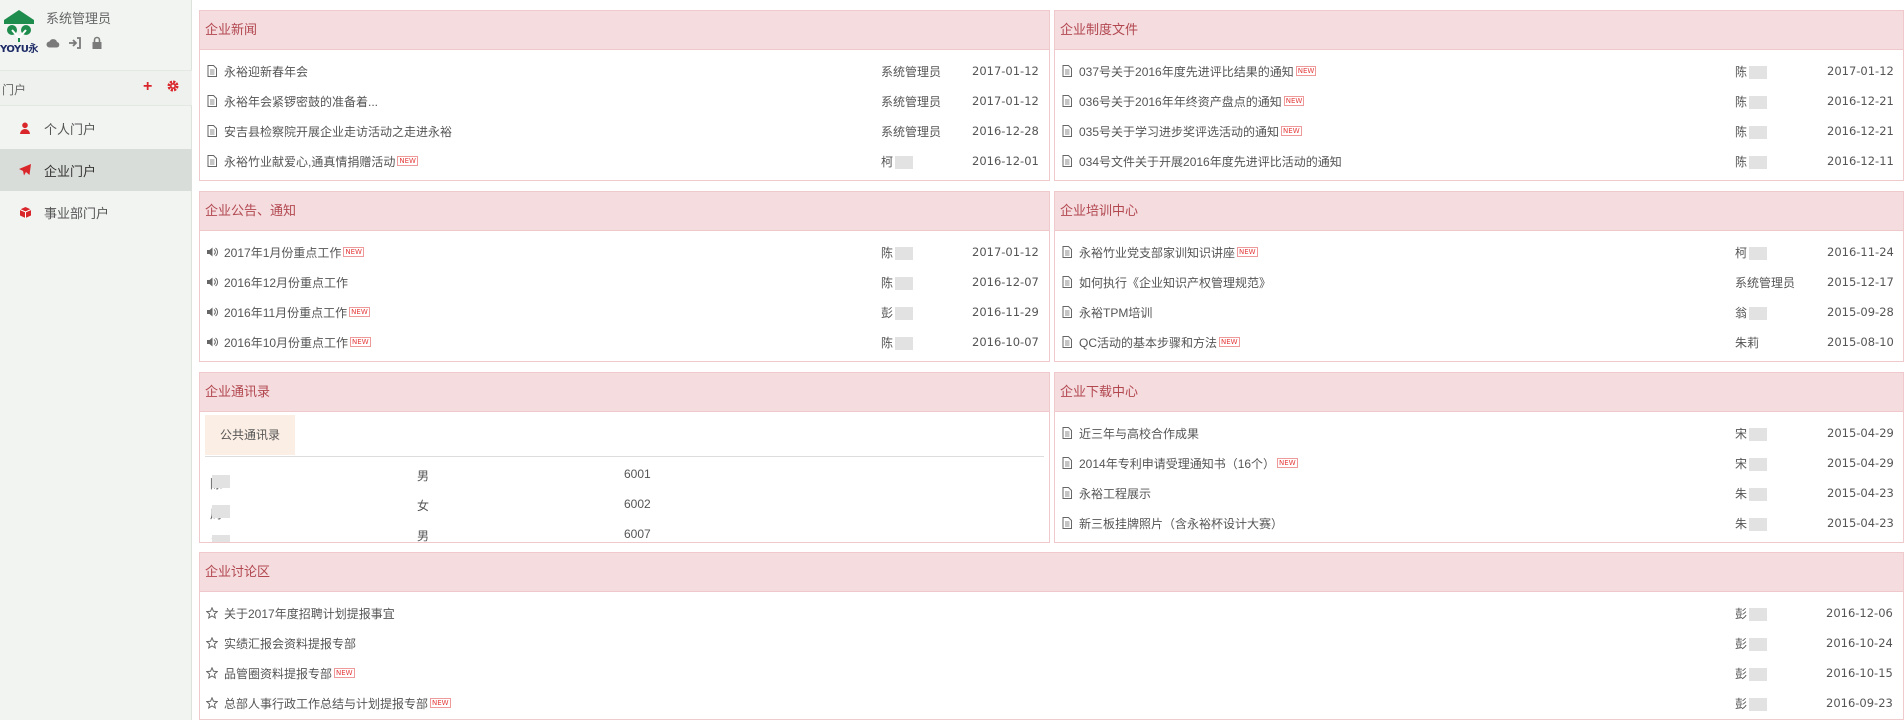 This screenshot has width=1904, height=720. What do you see at coordinates (96, 88) in the screenshot?
I see `portal-header: 门户 +` at bounding box center [96, 88].